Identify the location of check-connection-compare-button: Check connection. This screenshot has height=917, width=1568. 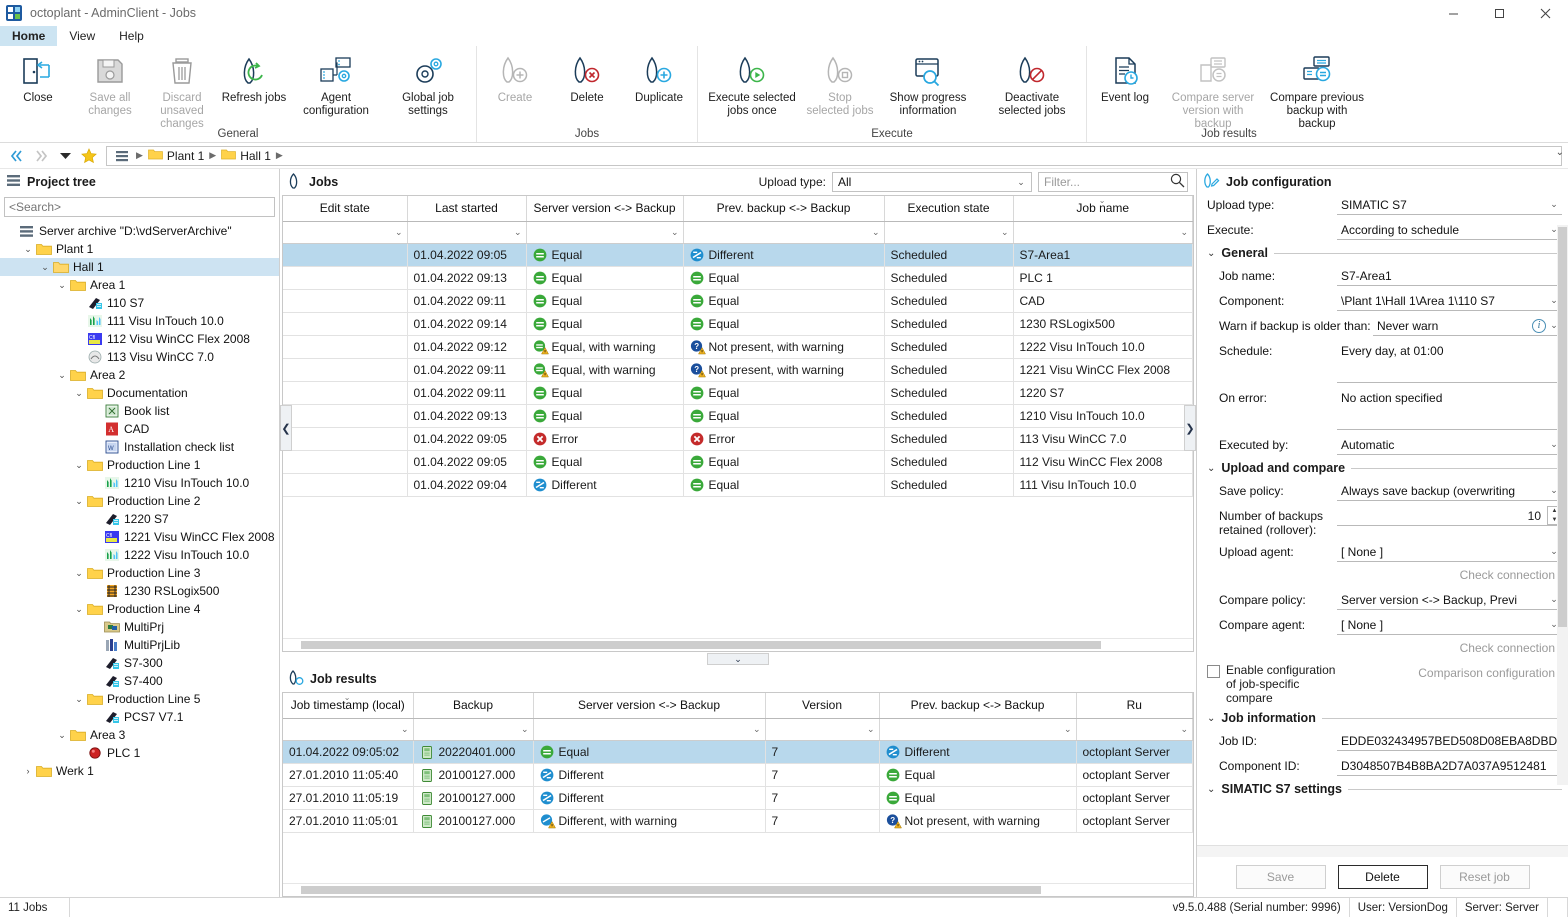
(1507, 648).